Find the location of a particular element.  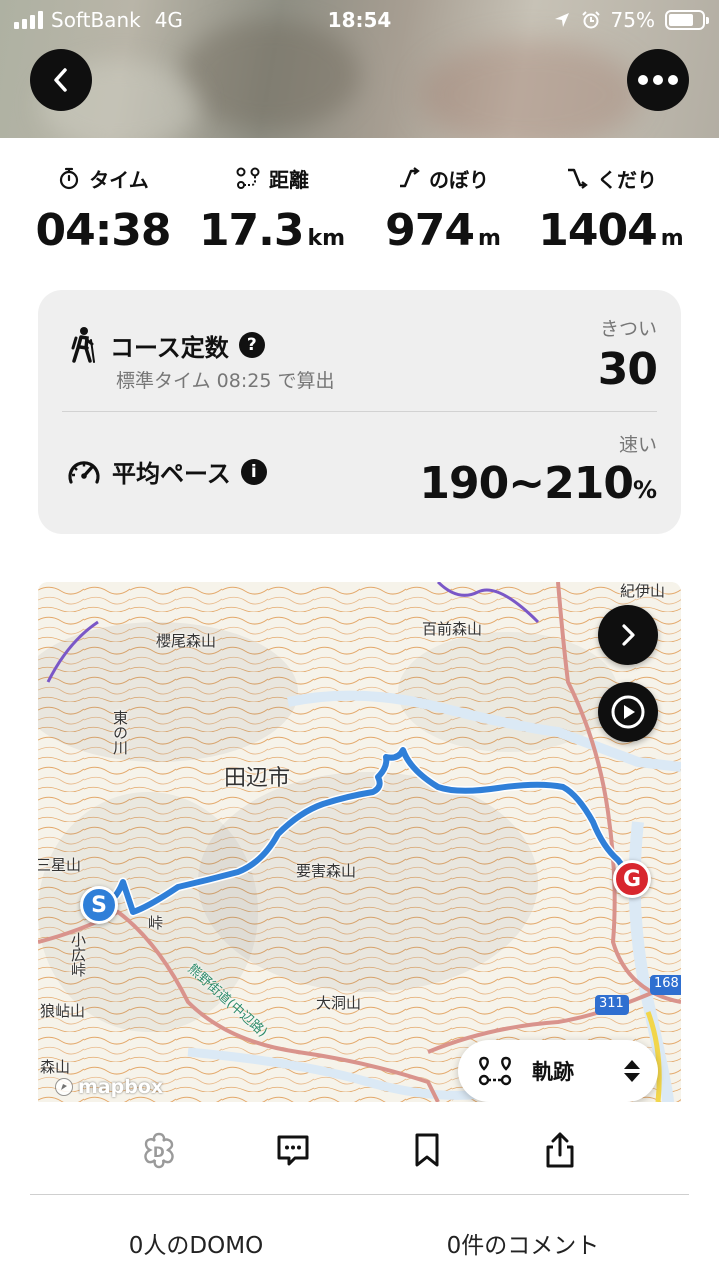

descent-icon is located at coordinates (578, 178).